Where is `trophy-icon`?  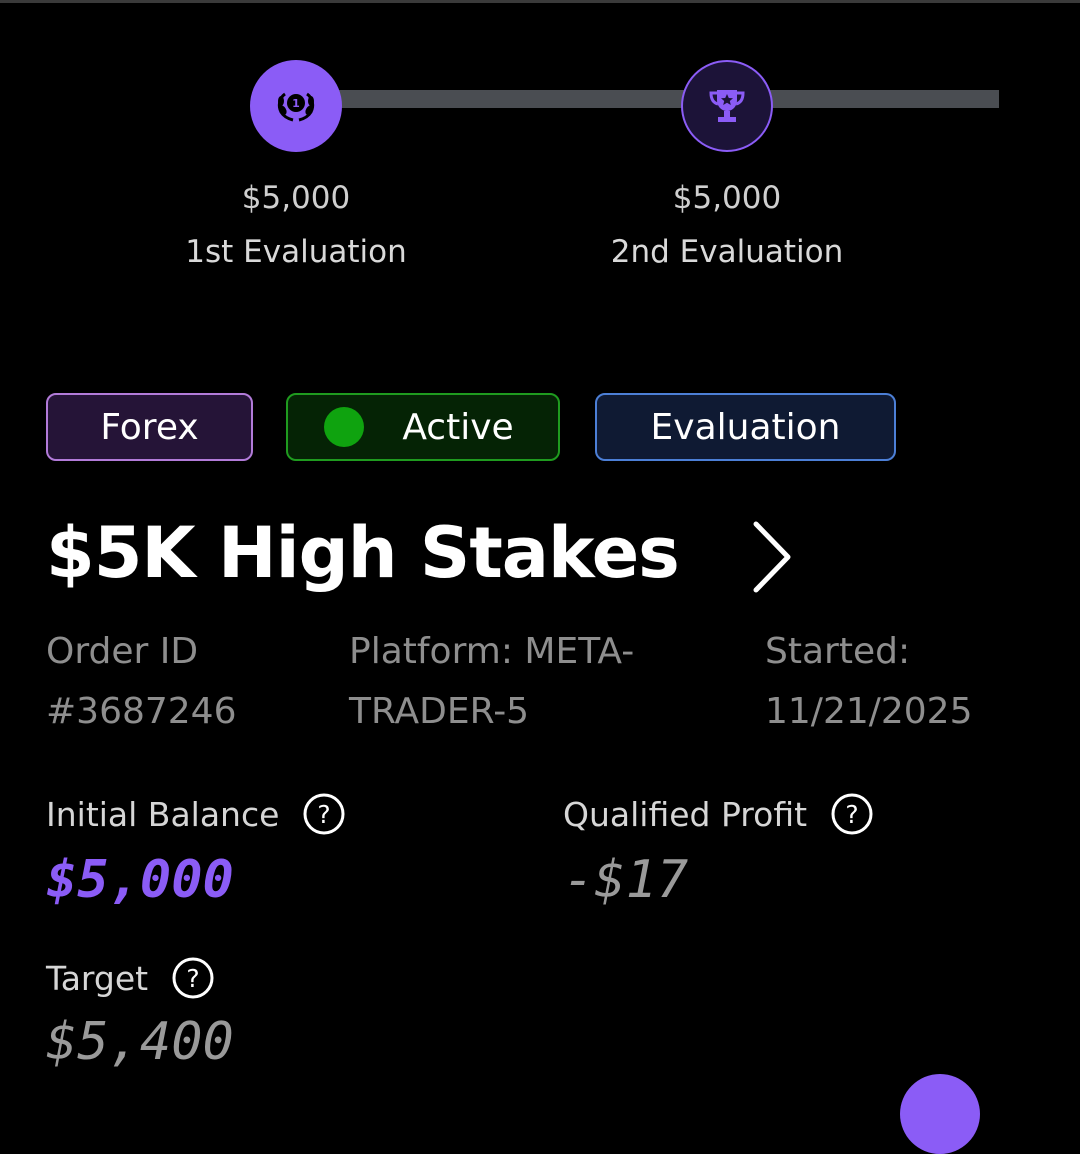
trophy-icon is located at coordinates (727, 106).